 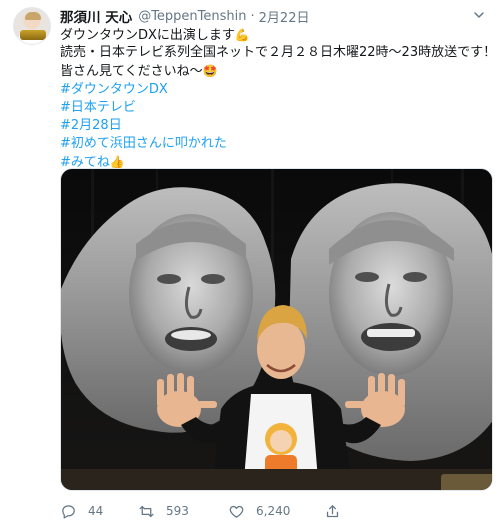 What do you see at coordinates (33, 35) in the screenshot?
I see `avatar-belt` at bounding box center [33, 35].